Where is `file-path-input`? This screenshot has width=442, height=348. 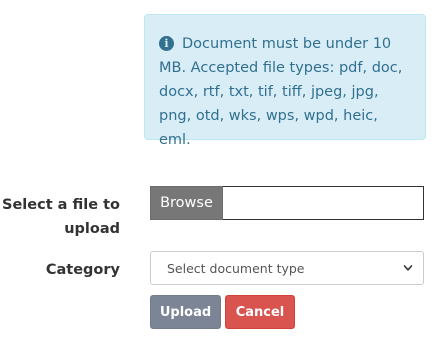 file-path-input is located at coordinates (323, 203).